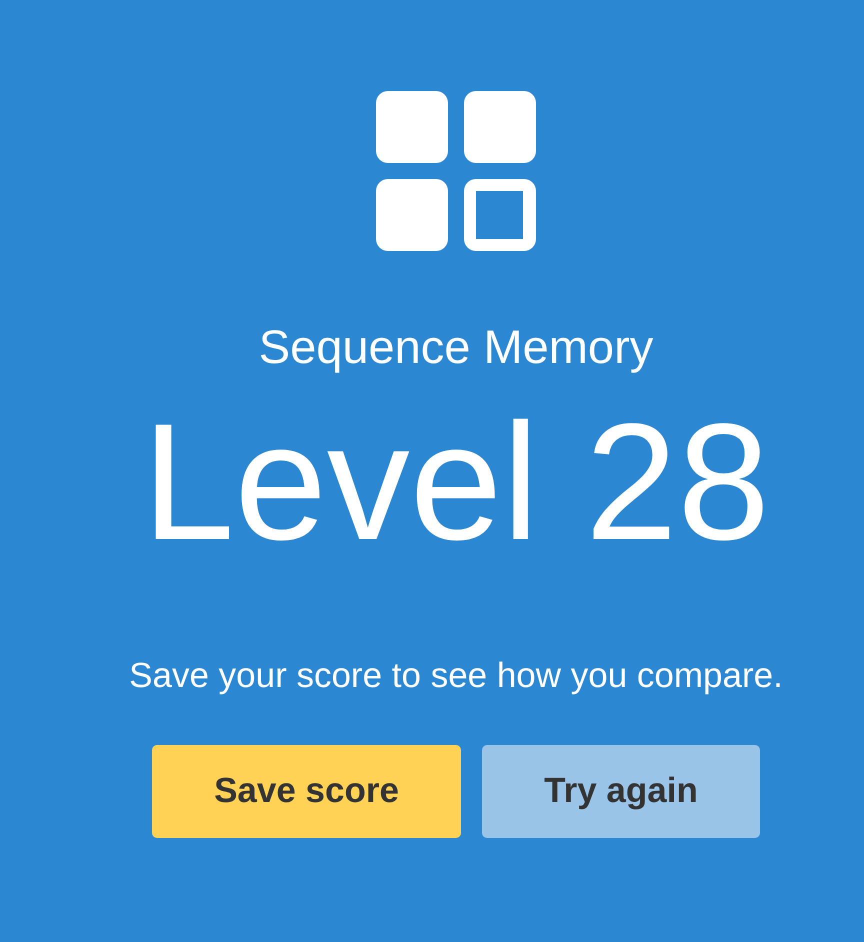 This screenshot has width=864, height=942. What do you see at coordinates (456, 483) in the screenshot?
I see `level-result: Level 28` at bounding box center [456, 483].